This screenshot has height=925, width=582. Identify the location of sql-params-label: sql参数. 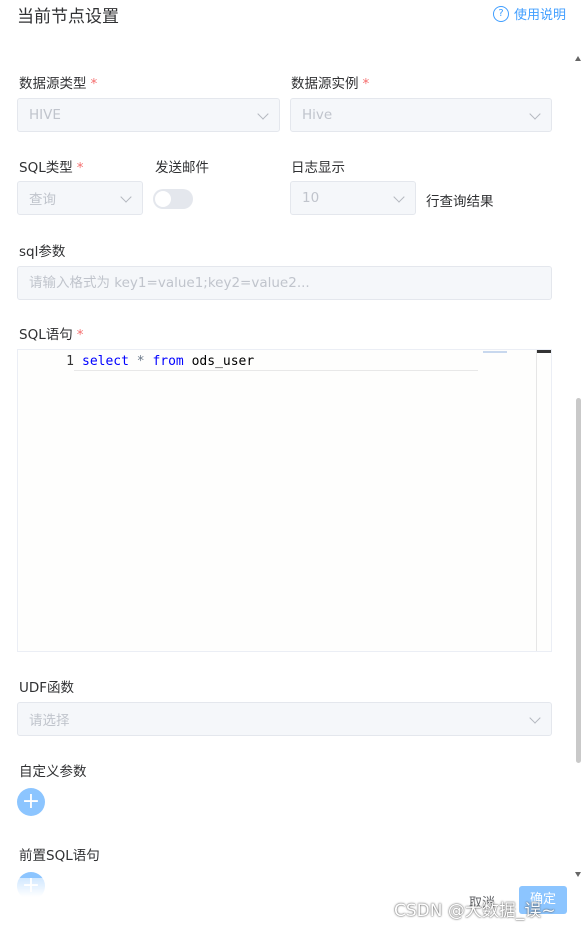
(42, 252).